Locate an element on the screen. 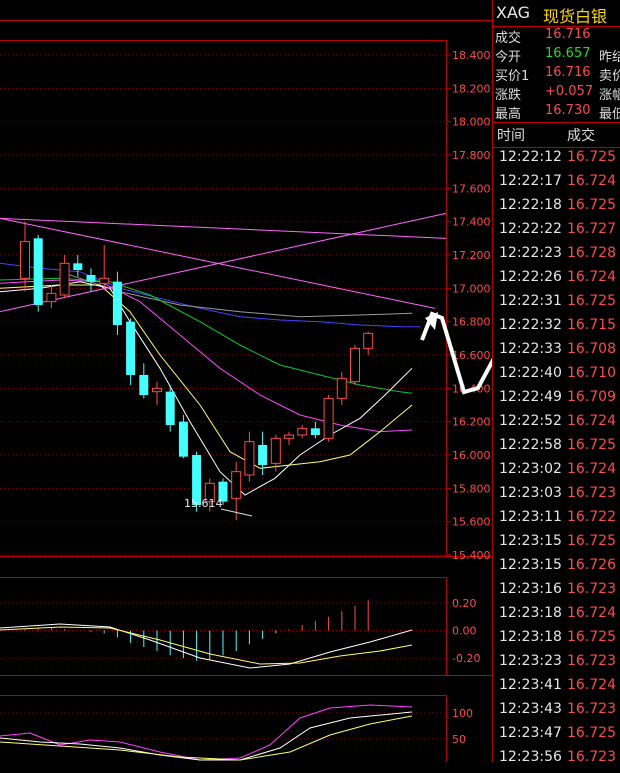 This screenshot has width=620, height=773. tick-row: 12:23:03 16.723 is located at coordinates (556, 497).